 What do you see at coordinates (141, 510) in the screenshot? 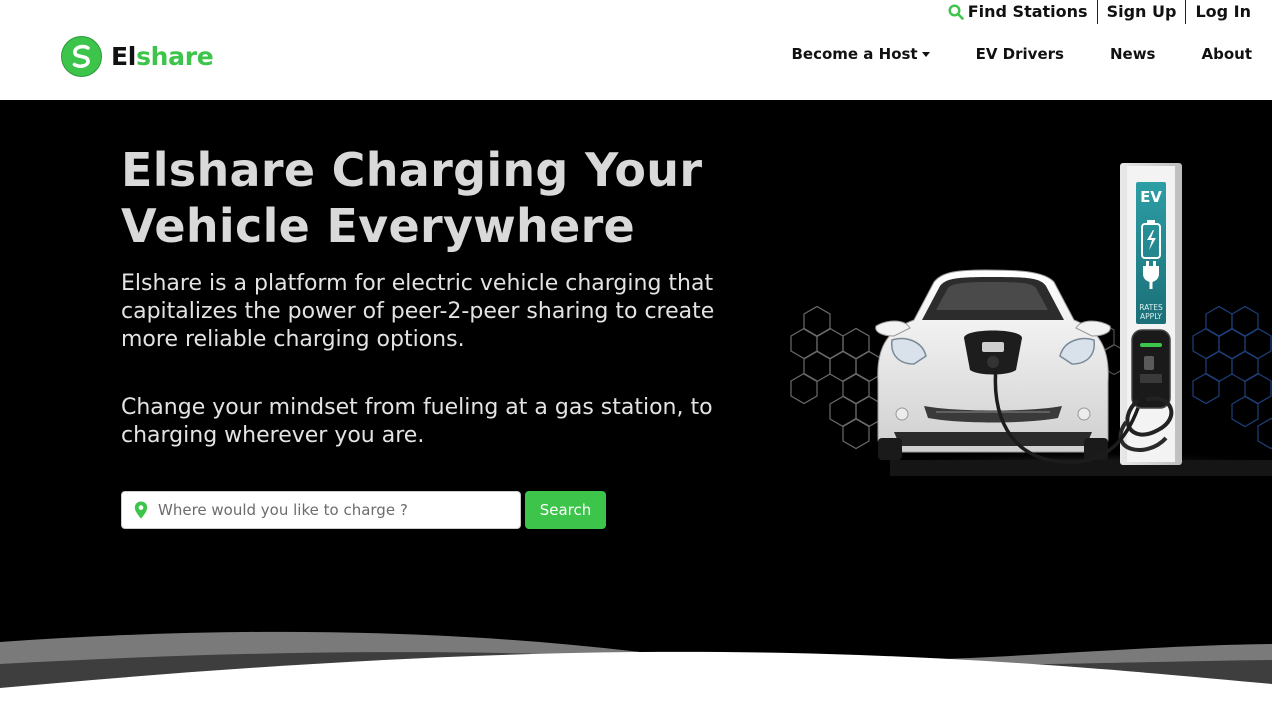
I see `map-pin-icon` at bounding box center [141, 510].